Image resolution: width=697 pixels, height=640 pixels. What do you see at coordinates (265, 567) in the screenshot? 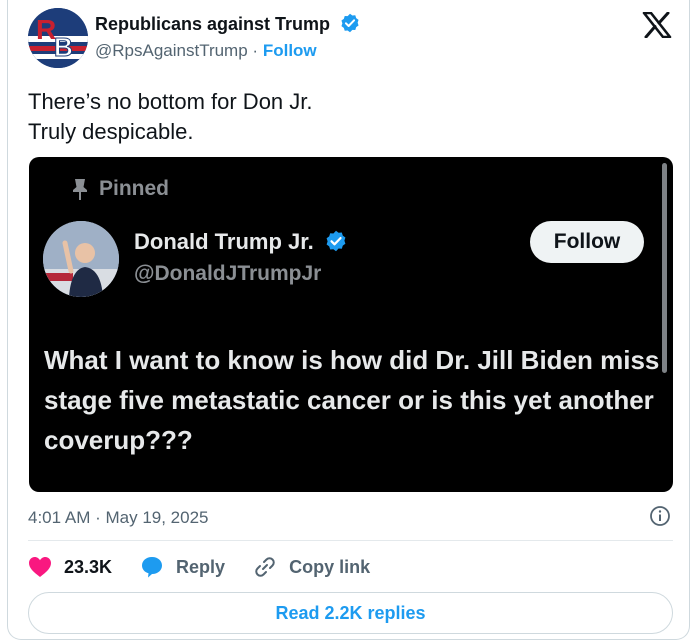
I see `link-icon` at bounding box center [265, 567].